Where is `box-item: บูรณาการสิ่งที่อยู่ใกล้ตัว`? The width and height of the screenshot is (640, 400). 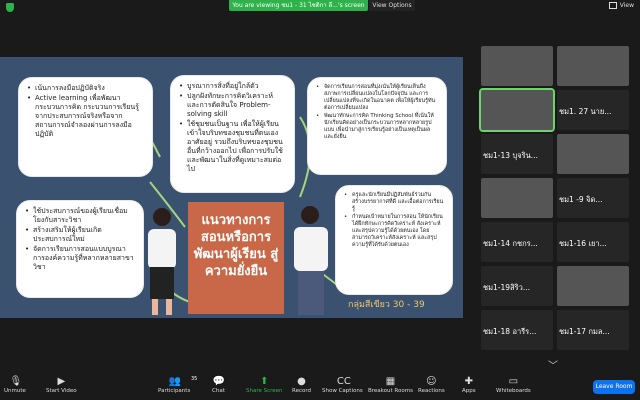 box-item: บูรณาการสิ่งที่อยู่ใกล้ตัว is located at coordinates (232, 86).